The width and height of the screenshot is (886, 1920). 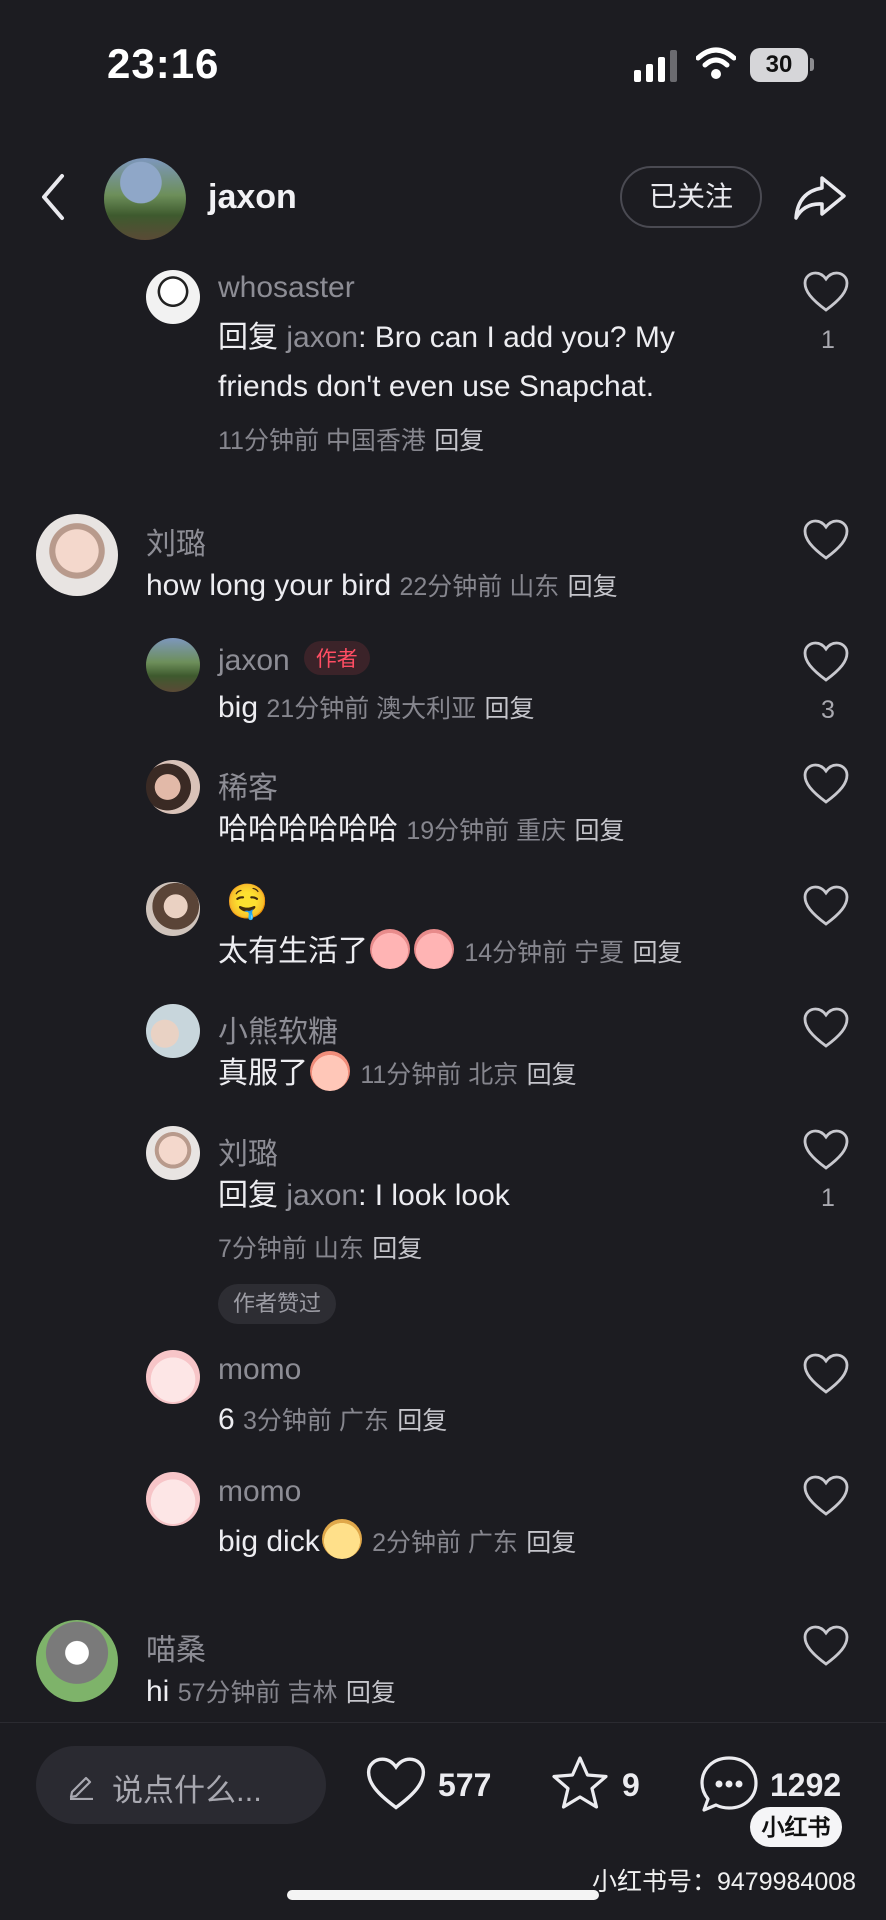 I want to click on author-liked-badge: 作者赞过, so click(x=277, y=1304).